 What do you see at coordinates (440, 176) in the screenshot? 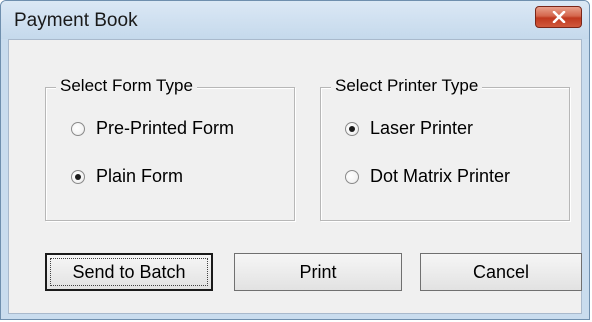
I see `radio-label: Dot Matrix Printer` at bounding box center [440, 176].